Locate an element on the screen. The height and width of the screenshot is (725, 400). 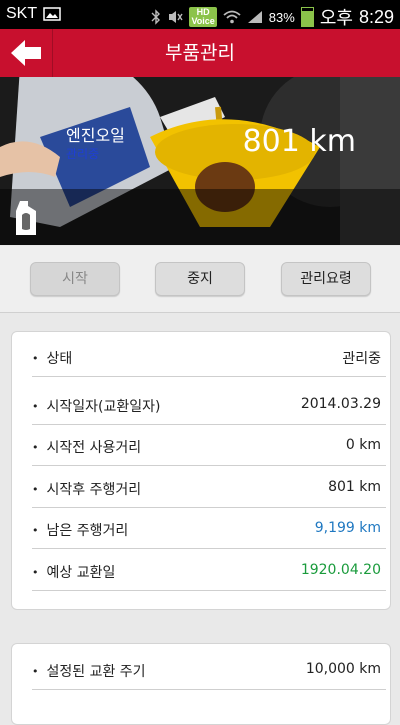
app-header: 부품관리 is located at coordinates (200, 53).